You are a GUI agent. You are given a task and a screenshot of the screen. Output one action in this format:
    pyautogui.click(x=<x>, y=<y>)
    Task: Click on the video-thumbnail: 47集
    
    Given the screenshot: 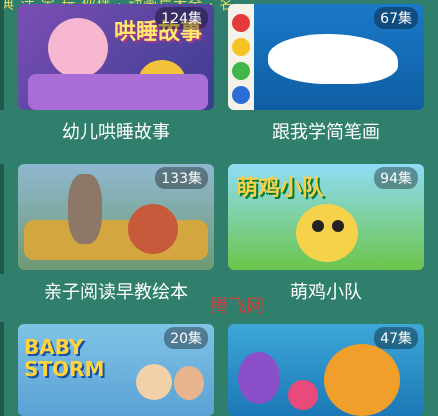 What is the action you would take?
    pyautogui.click(x=326, y=370)
    